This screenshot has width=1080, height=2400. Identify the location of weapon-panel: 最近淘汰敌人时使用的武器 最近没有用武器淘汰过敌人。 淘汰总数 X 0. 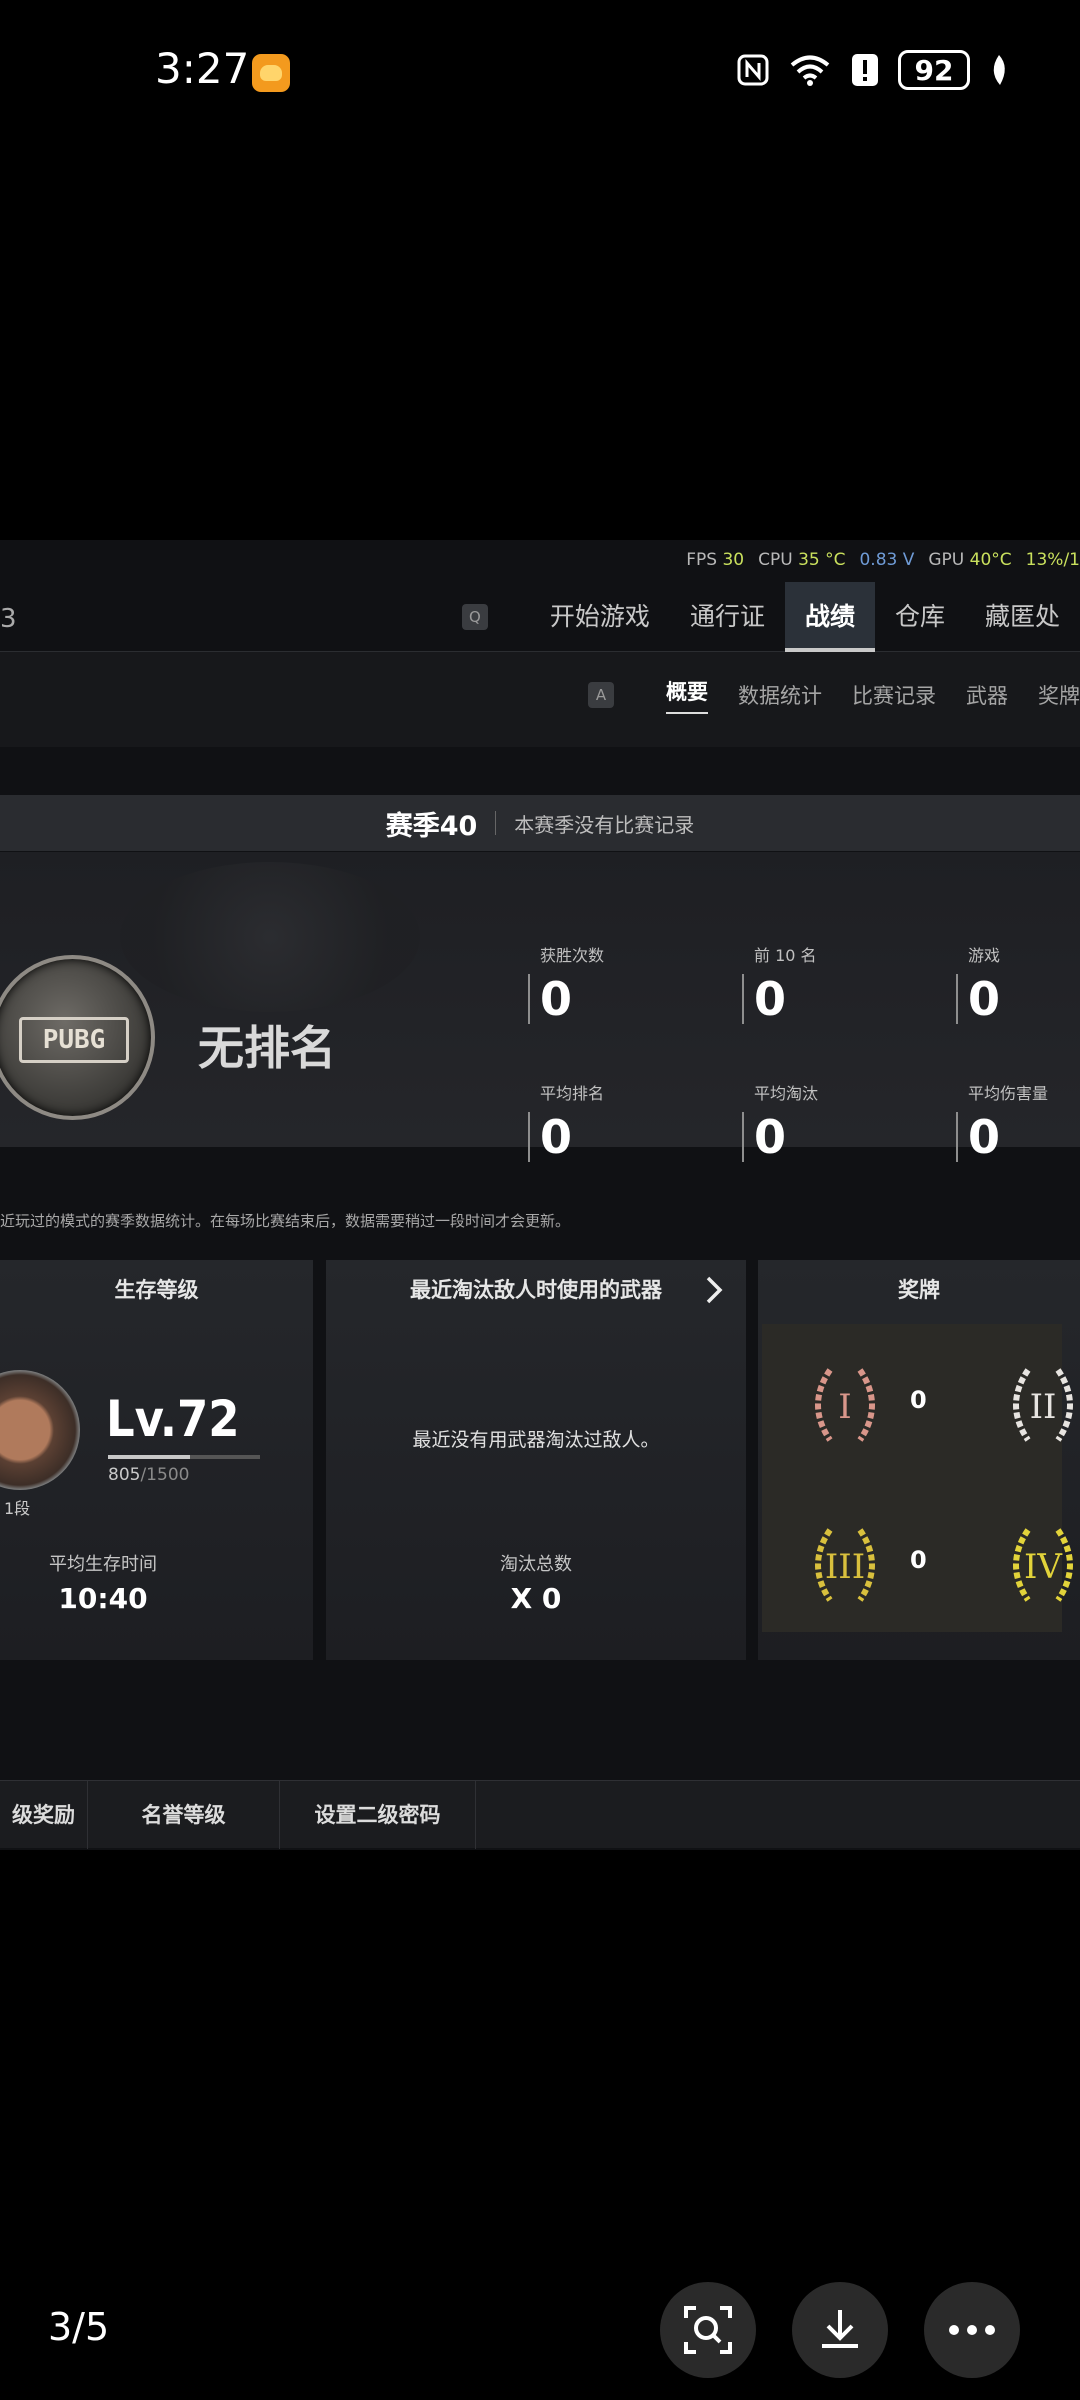
(536, 1460).